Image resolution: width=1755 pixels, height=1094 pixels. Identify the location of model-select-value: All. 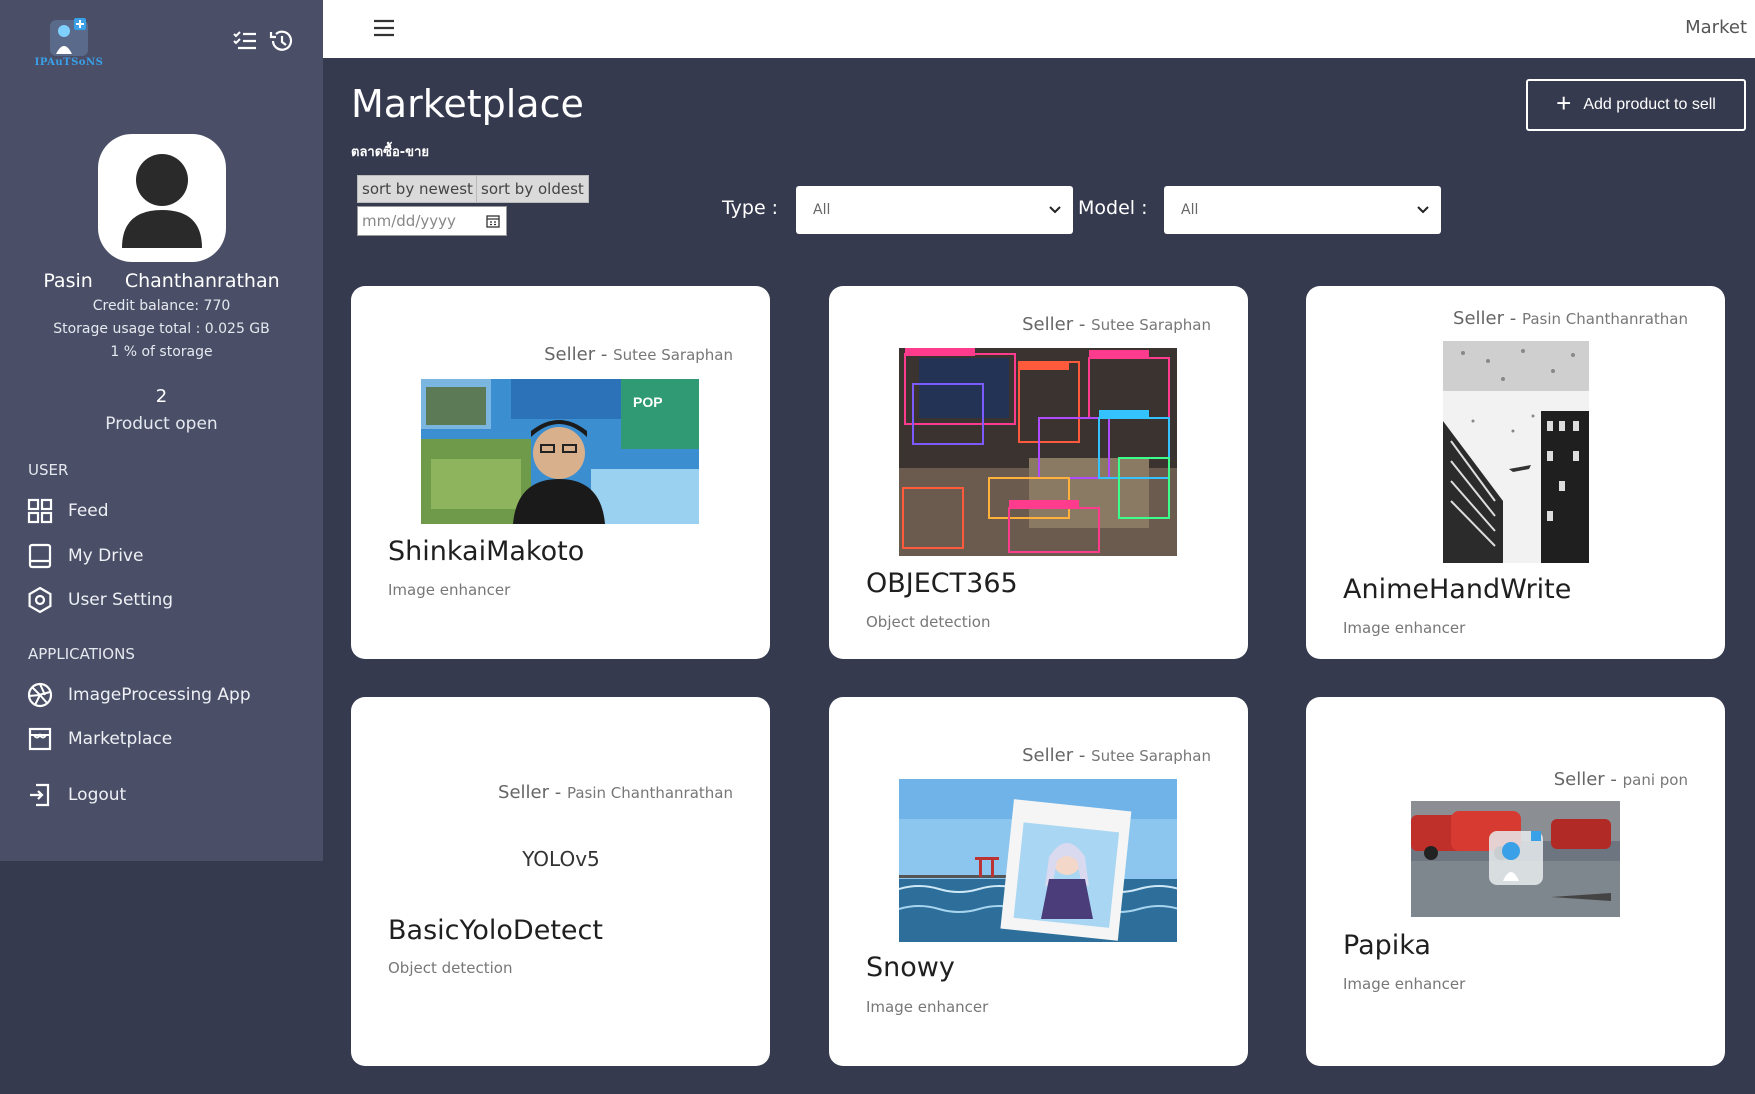
(1190, 210).